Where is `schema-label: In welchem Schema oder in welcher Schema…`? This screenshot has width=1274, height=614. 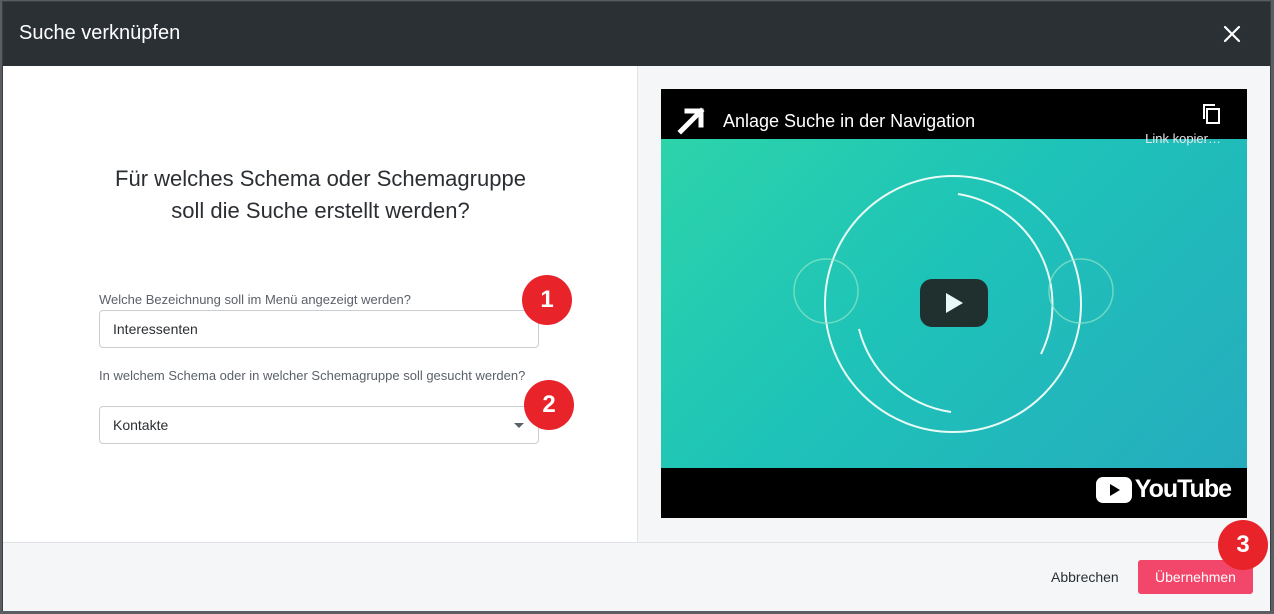
schema-label: In welchem Schema oder in welcher Schema… is located at coordinates (312, 375).